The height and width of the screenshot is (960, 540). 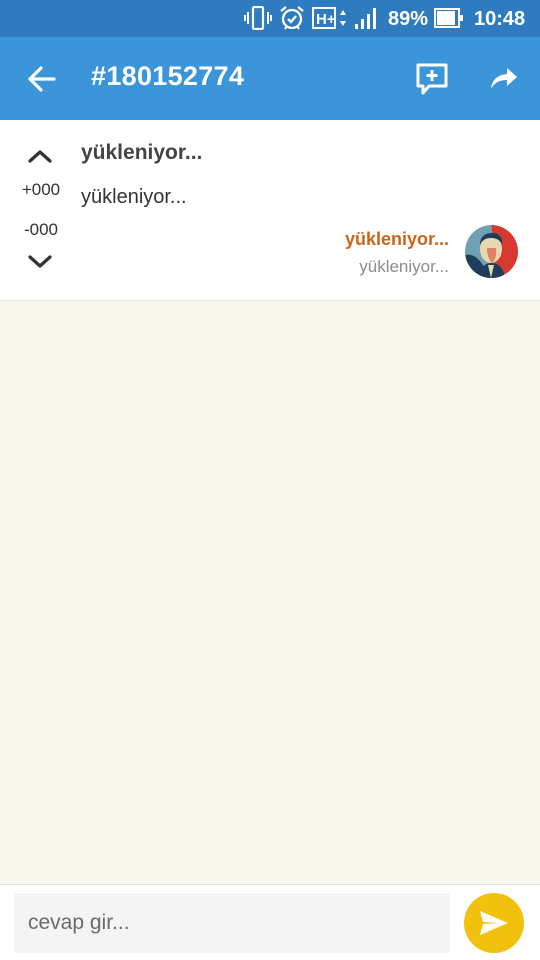 What do you see at coordinates (500, 19) in the screenshot?
I see `clock: 10:48` at bounding box center [500, 19].